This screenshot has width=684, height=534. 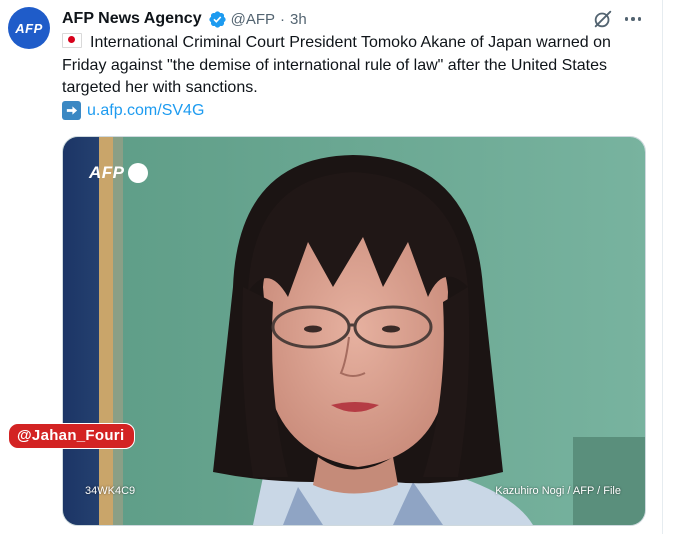 I want to click on image-code: 34WK4C9, so click(x=110, y=491).